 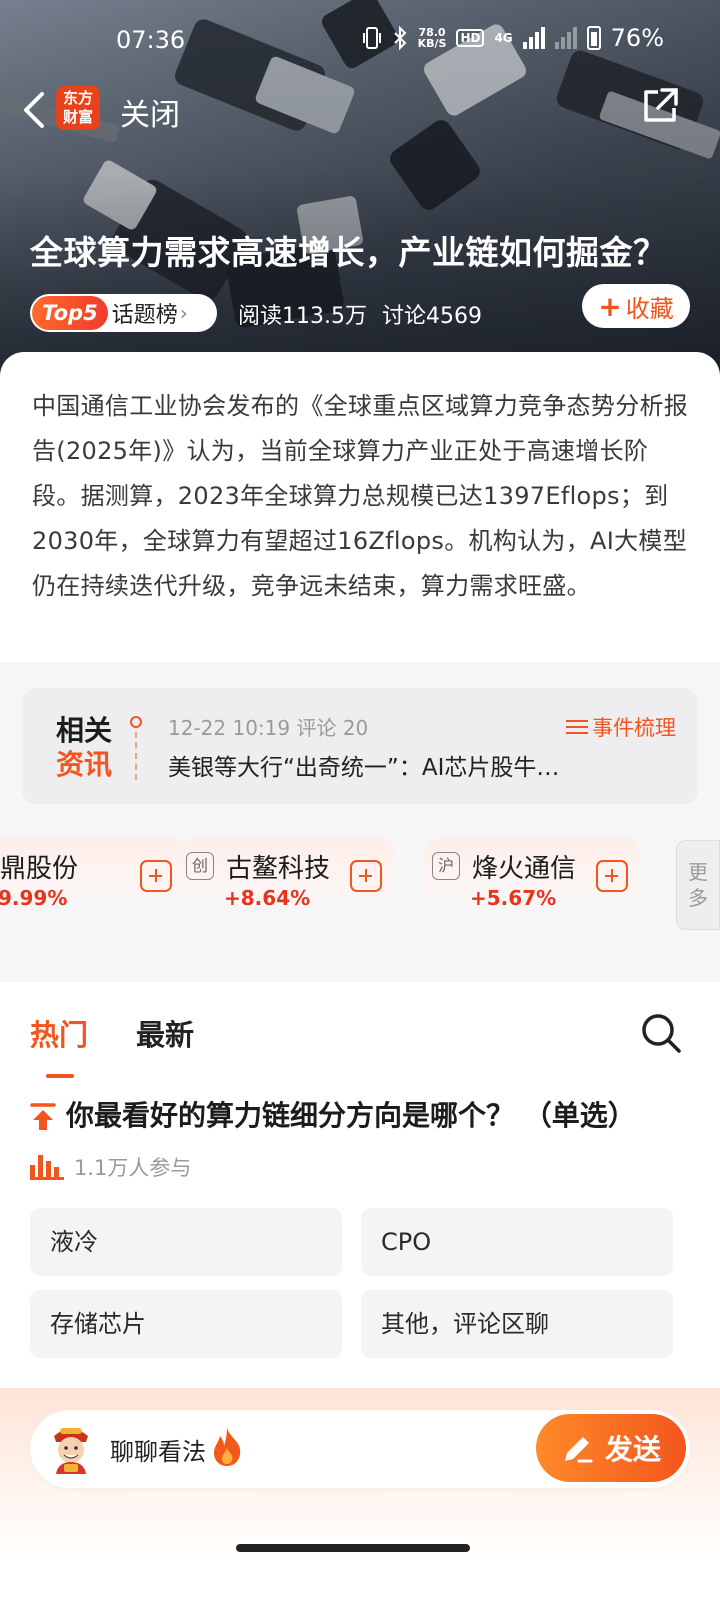 What do you see at coordinates (593, 38) in the screenshot?
I see `battery-icon` at bounding box center [593, 38].